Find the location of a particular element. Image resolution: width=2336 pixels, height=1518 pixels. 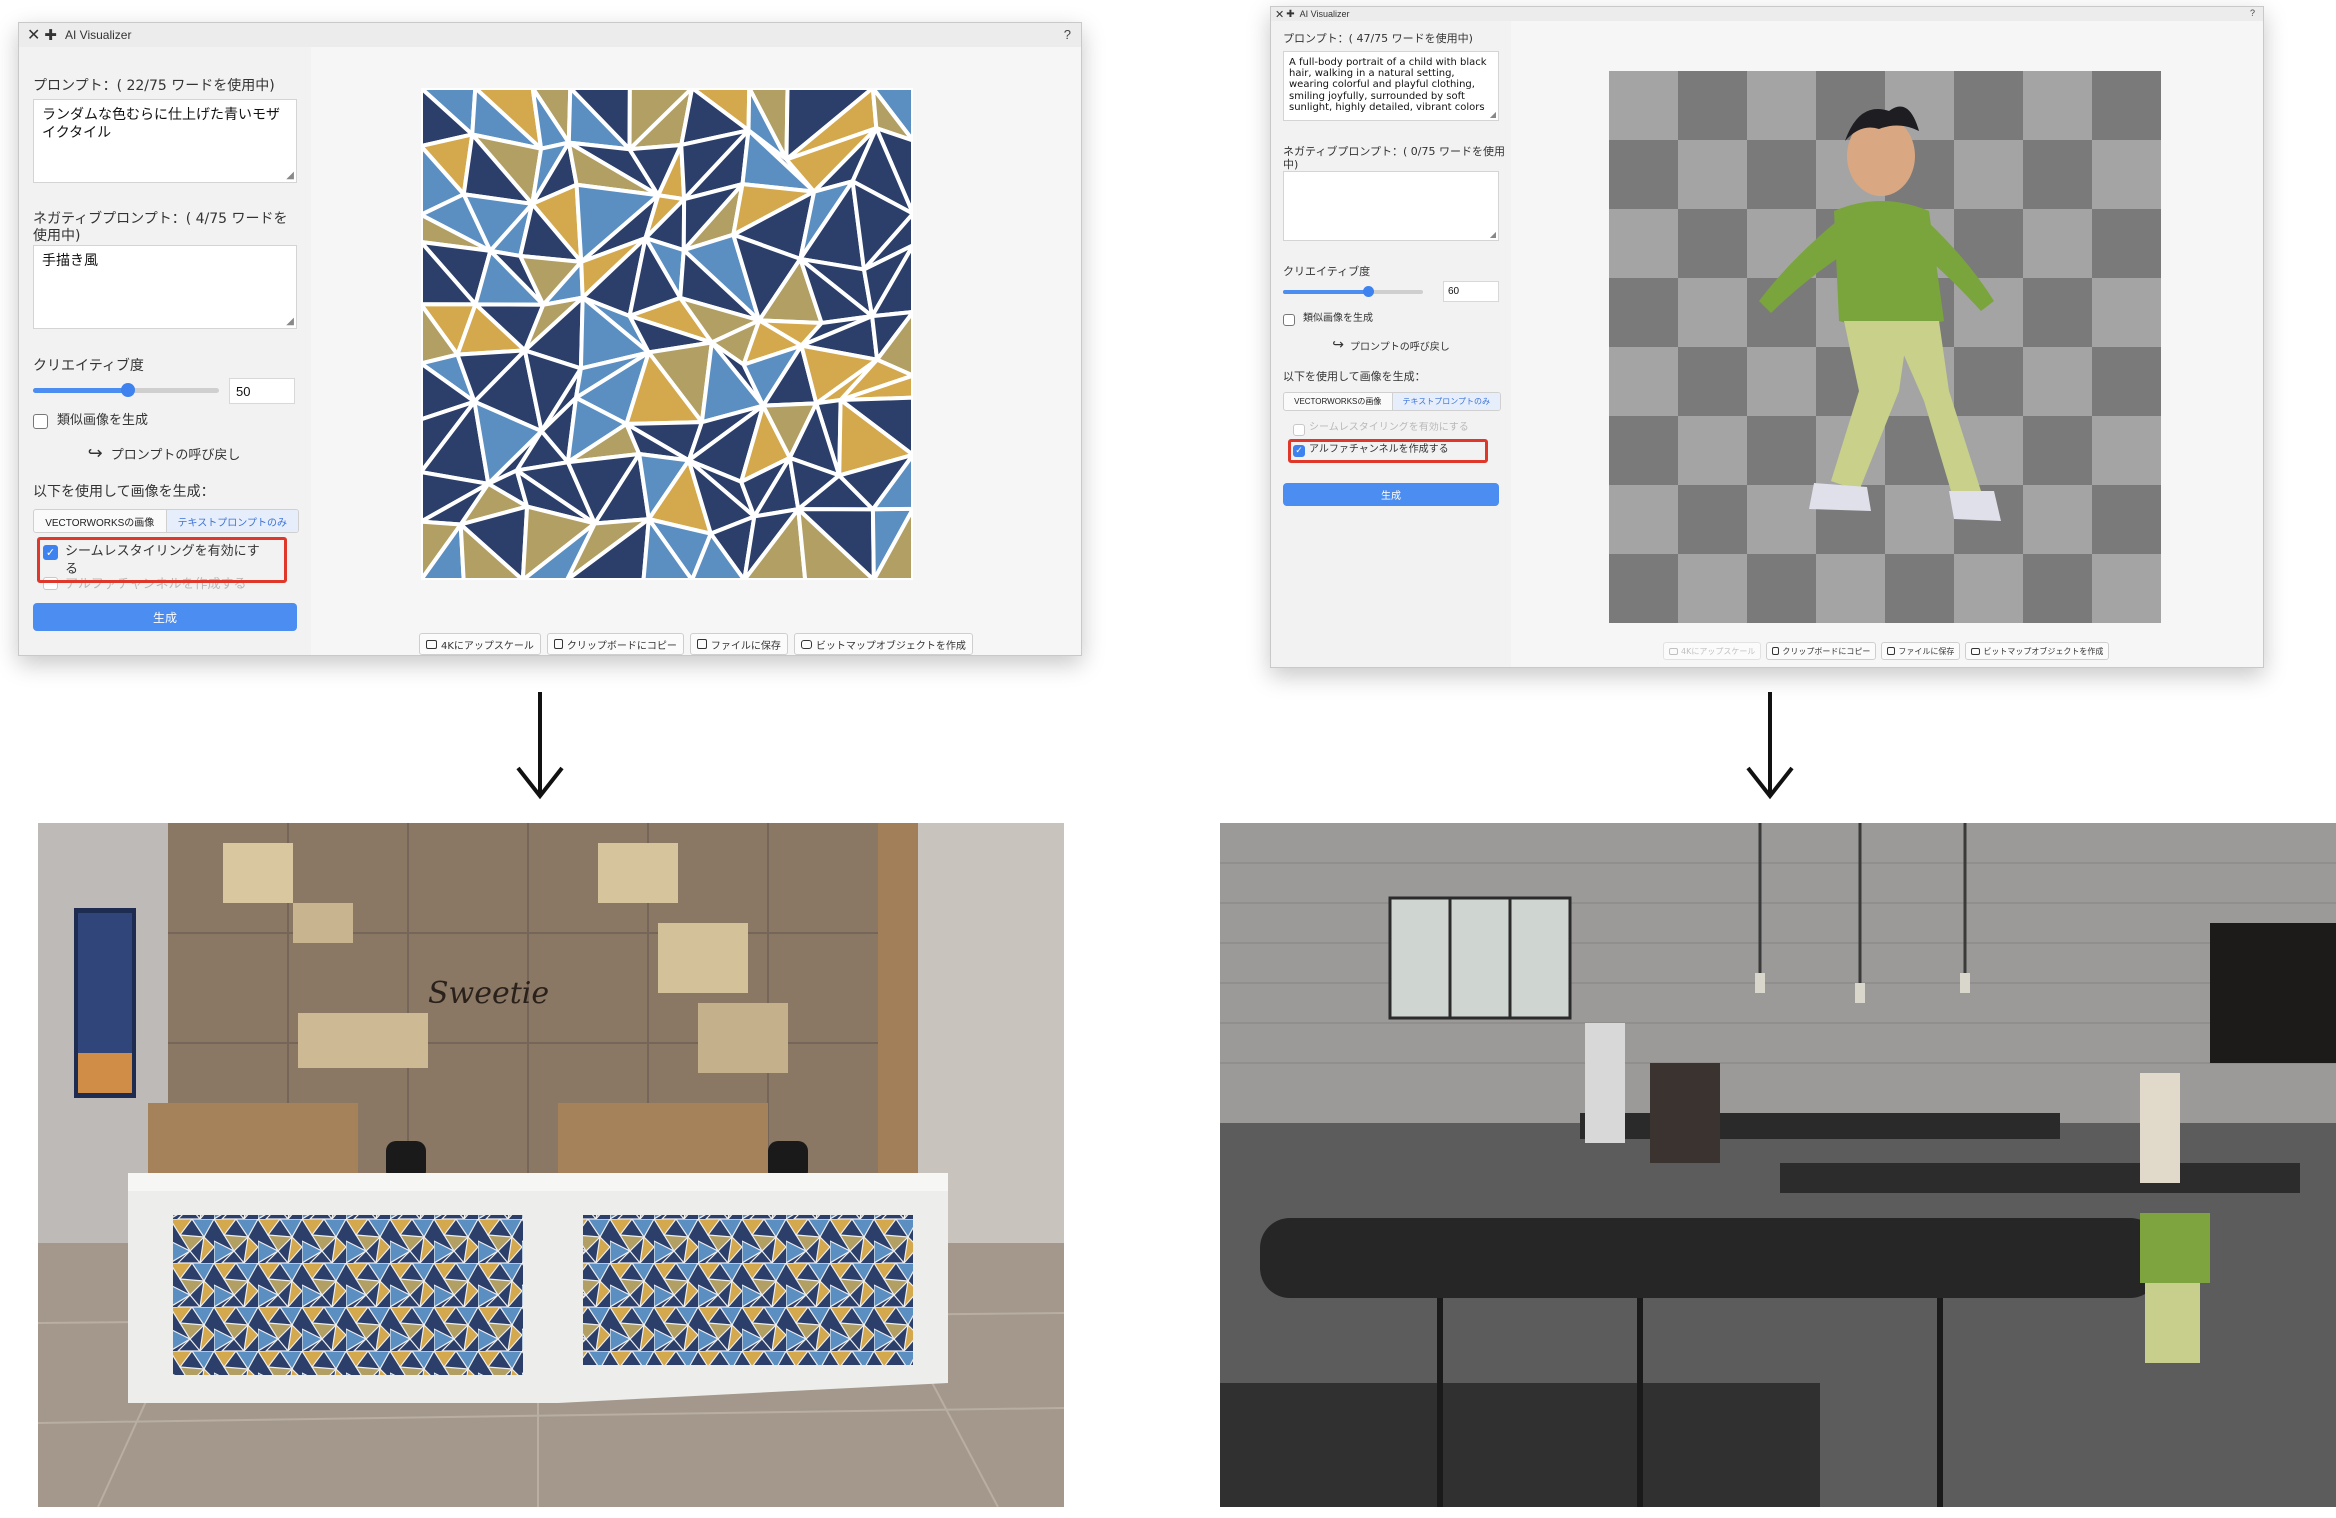

child-right-shoe is located at coordinates (1975, 506).